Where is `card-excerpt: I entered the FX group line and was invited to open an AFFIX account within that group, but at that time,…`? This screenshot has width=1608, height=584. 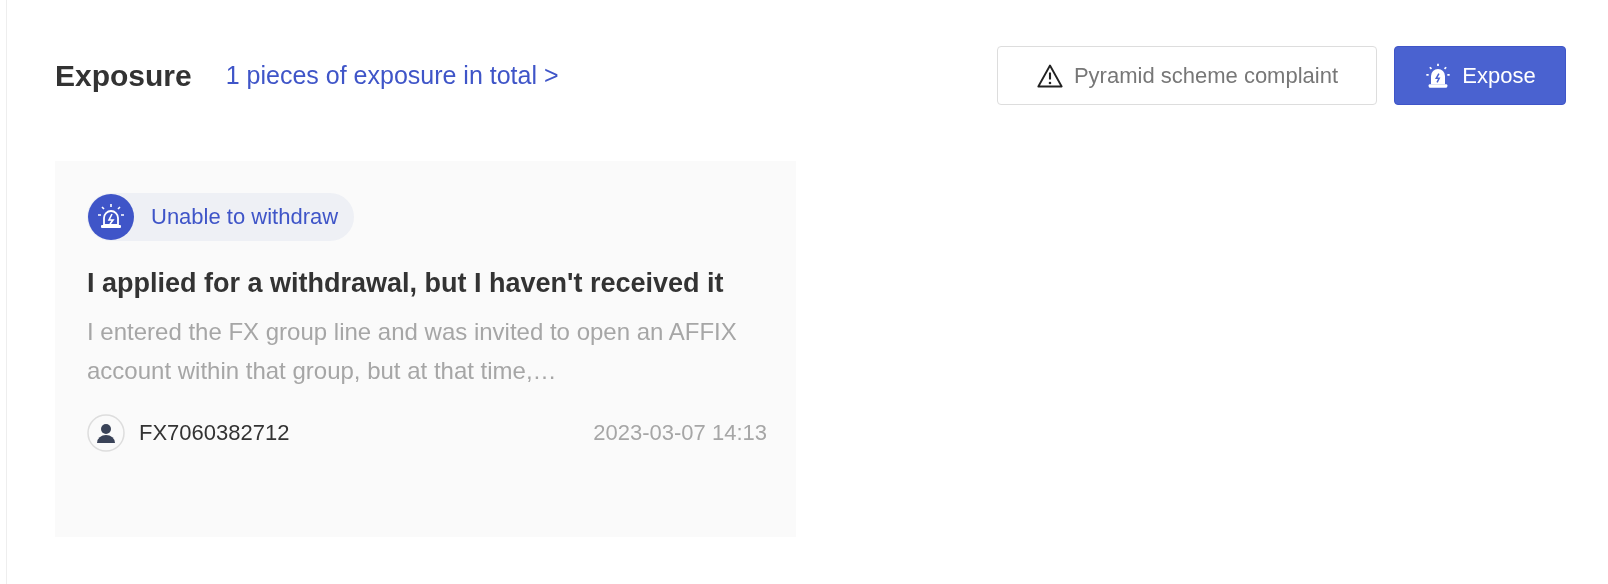 card-excerpt: I entered the FX group line and was invited to open an AFFIX account within that group, but at that time,… is located at coordinates (412, 351).